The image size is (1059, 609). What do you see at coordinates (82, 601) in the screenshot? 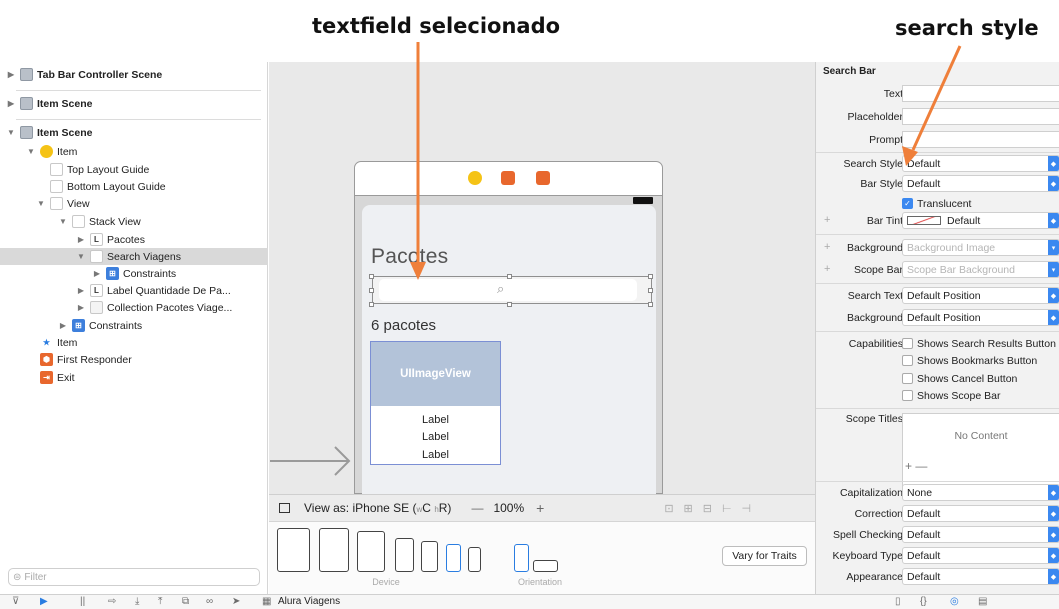
I see `pause-icon: ||` at bounding box center [82, 601].